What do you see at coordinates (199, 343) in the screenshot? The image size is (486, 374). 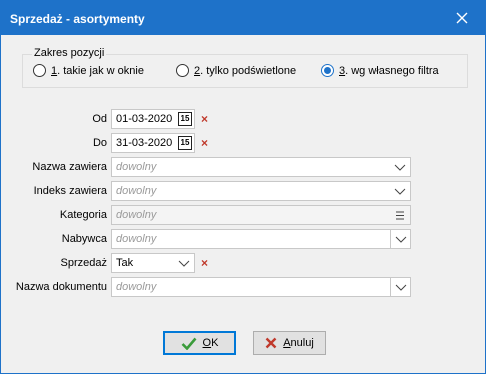 I see `ok-button: OK` at bounding box center [199, 343].